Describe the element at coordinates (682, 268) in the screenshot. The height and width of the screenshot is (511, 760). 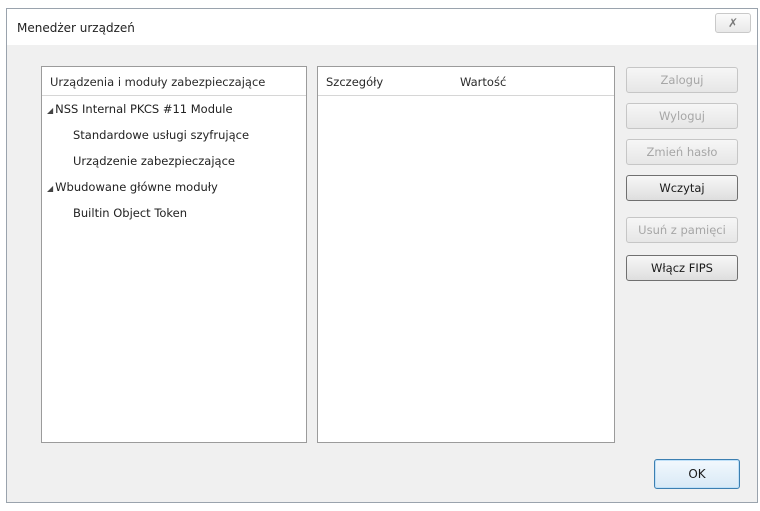
I see `enable-fips-button: Włącz FIPS` at that location.